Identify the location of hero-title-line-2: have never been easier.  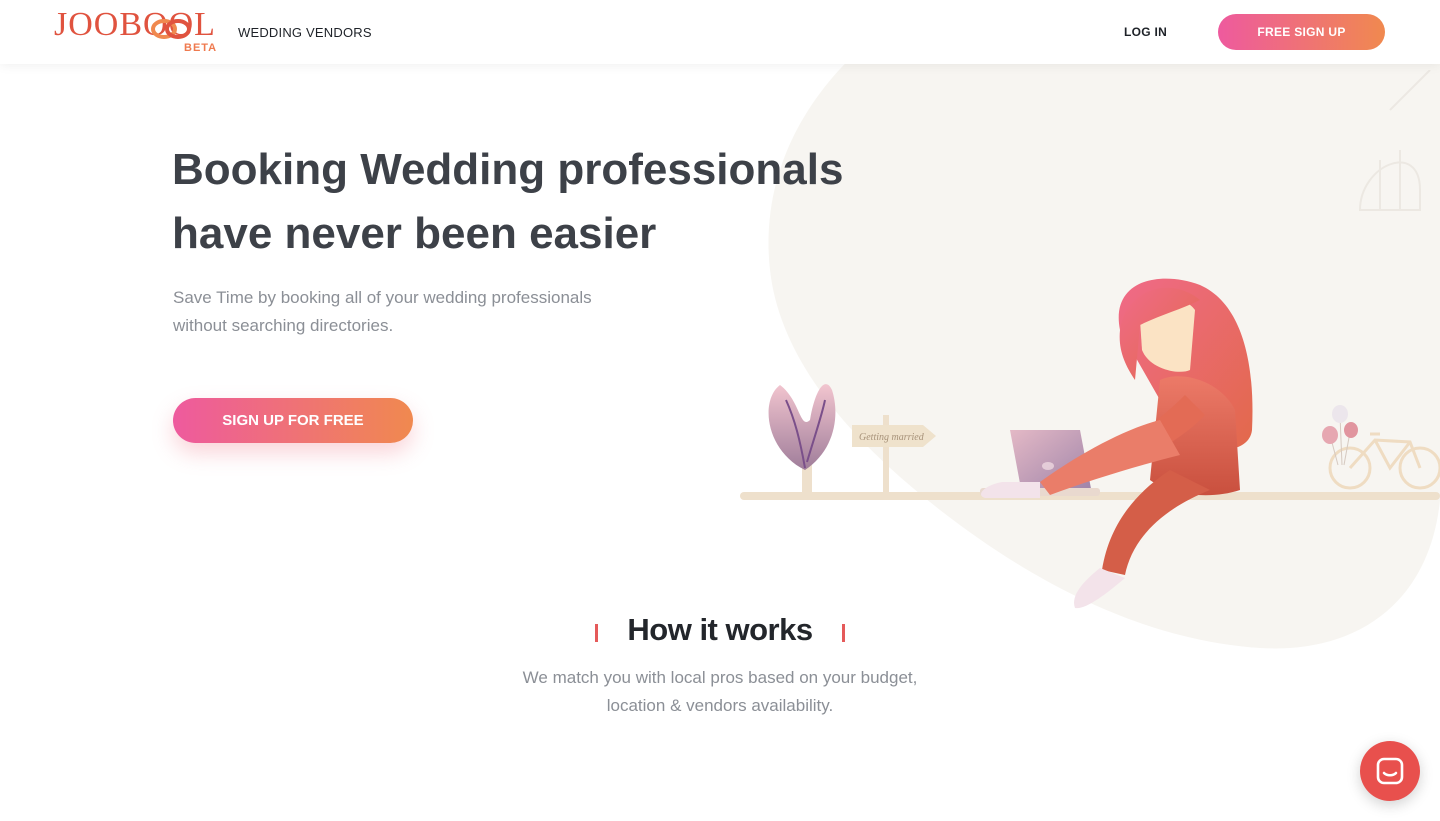
(414, 233).